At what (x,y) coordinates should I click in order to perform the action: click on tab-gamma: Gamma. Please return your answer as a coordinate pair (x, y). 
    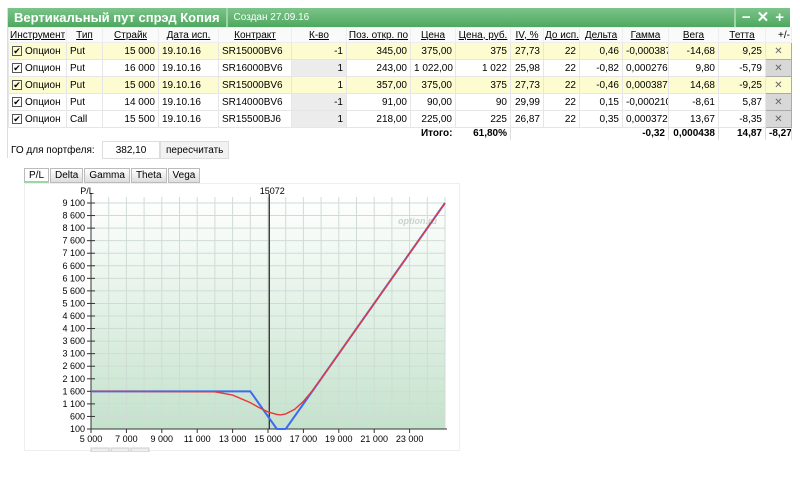
    Looking at the image, I should click on (107, 175).